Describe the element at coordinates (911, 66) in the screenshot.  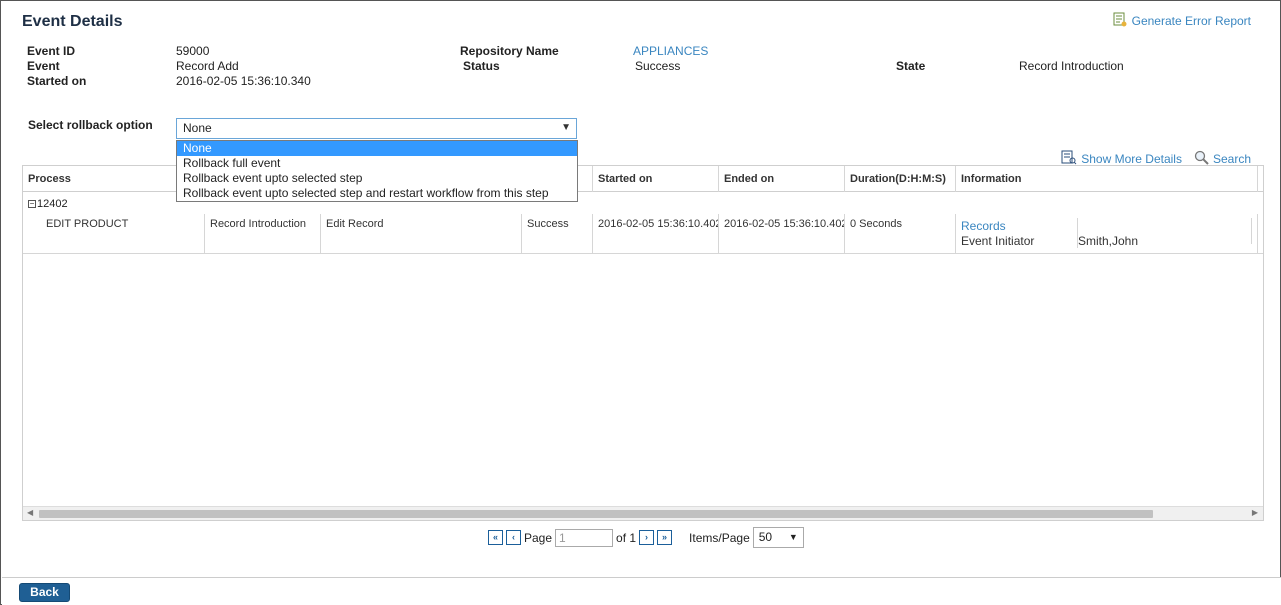
I see `state-label: State` at that location.